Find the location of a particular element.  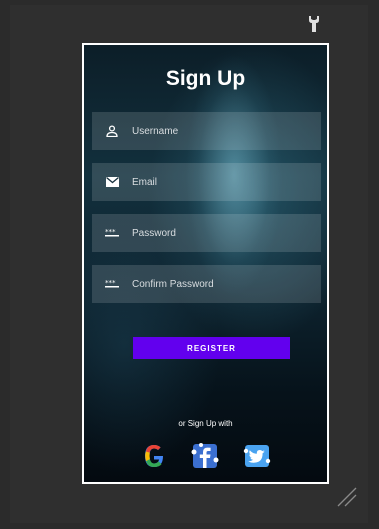

google-icon is located at coordinates (154, 458).